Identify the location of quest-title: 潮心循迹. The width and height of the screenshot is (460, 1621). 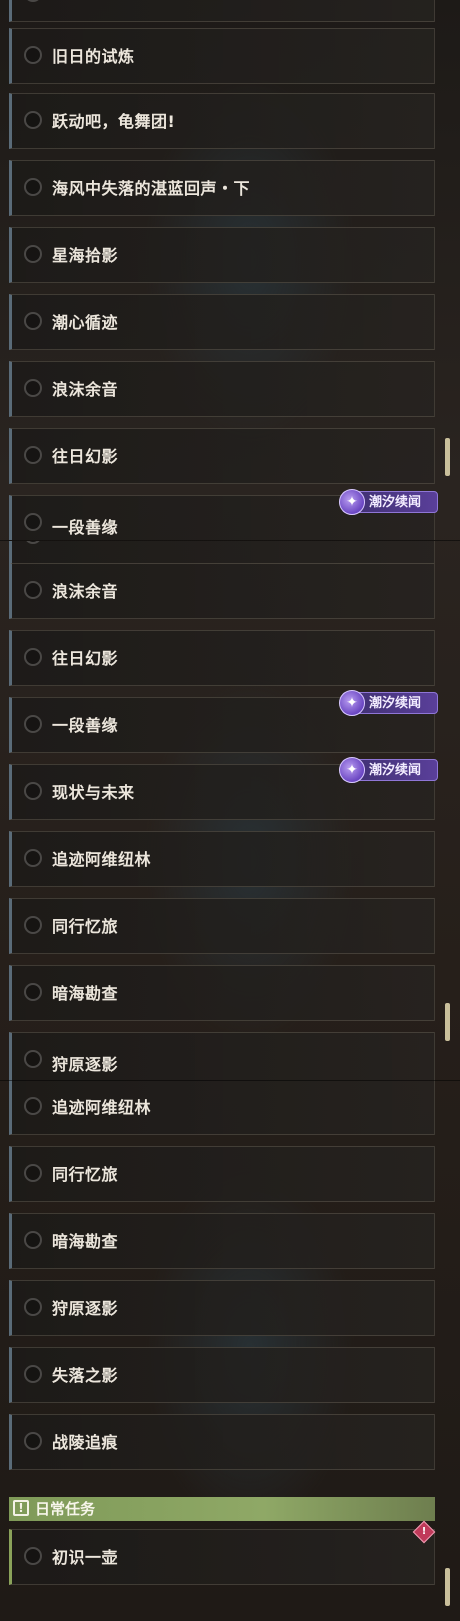
(85, 322).